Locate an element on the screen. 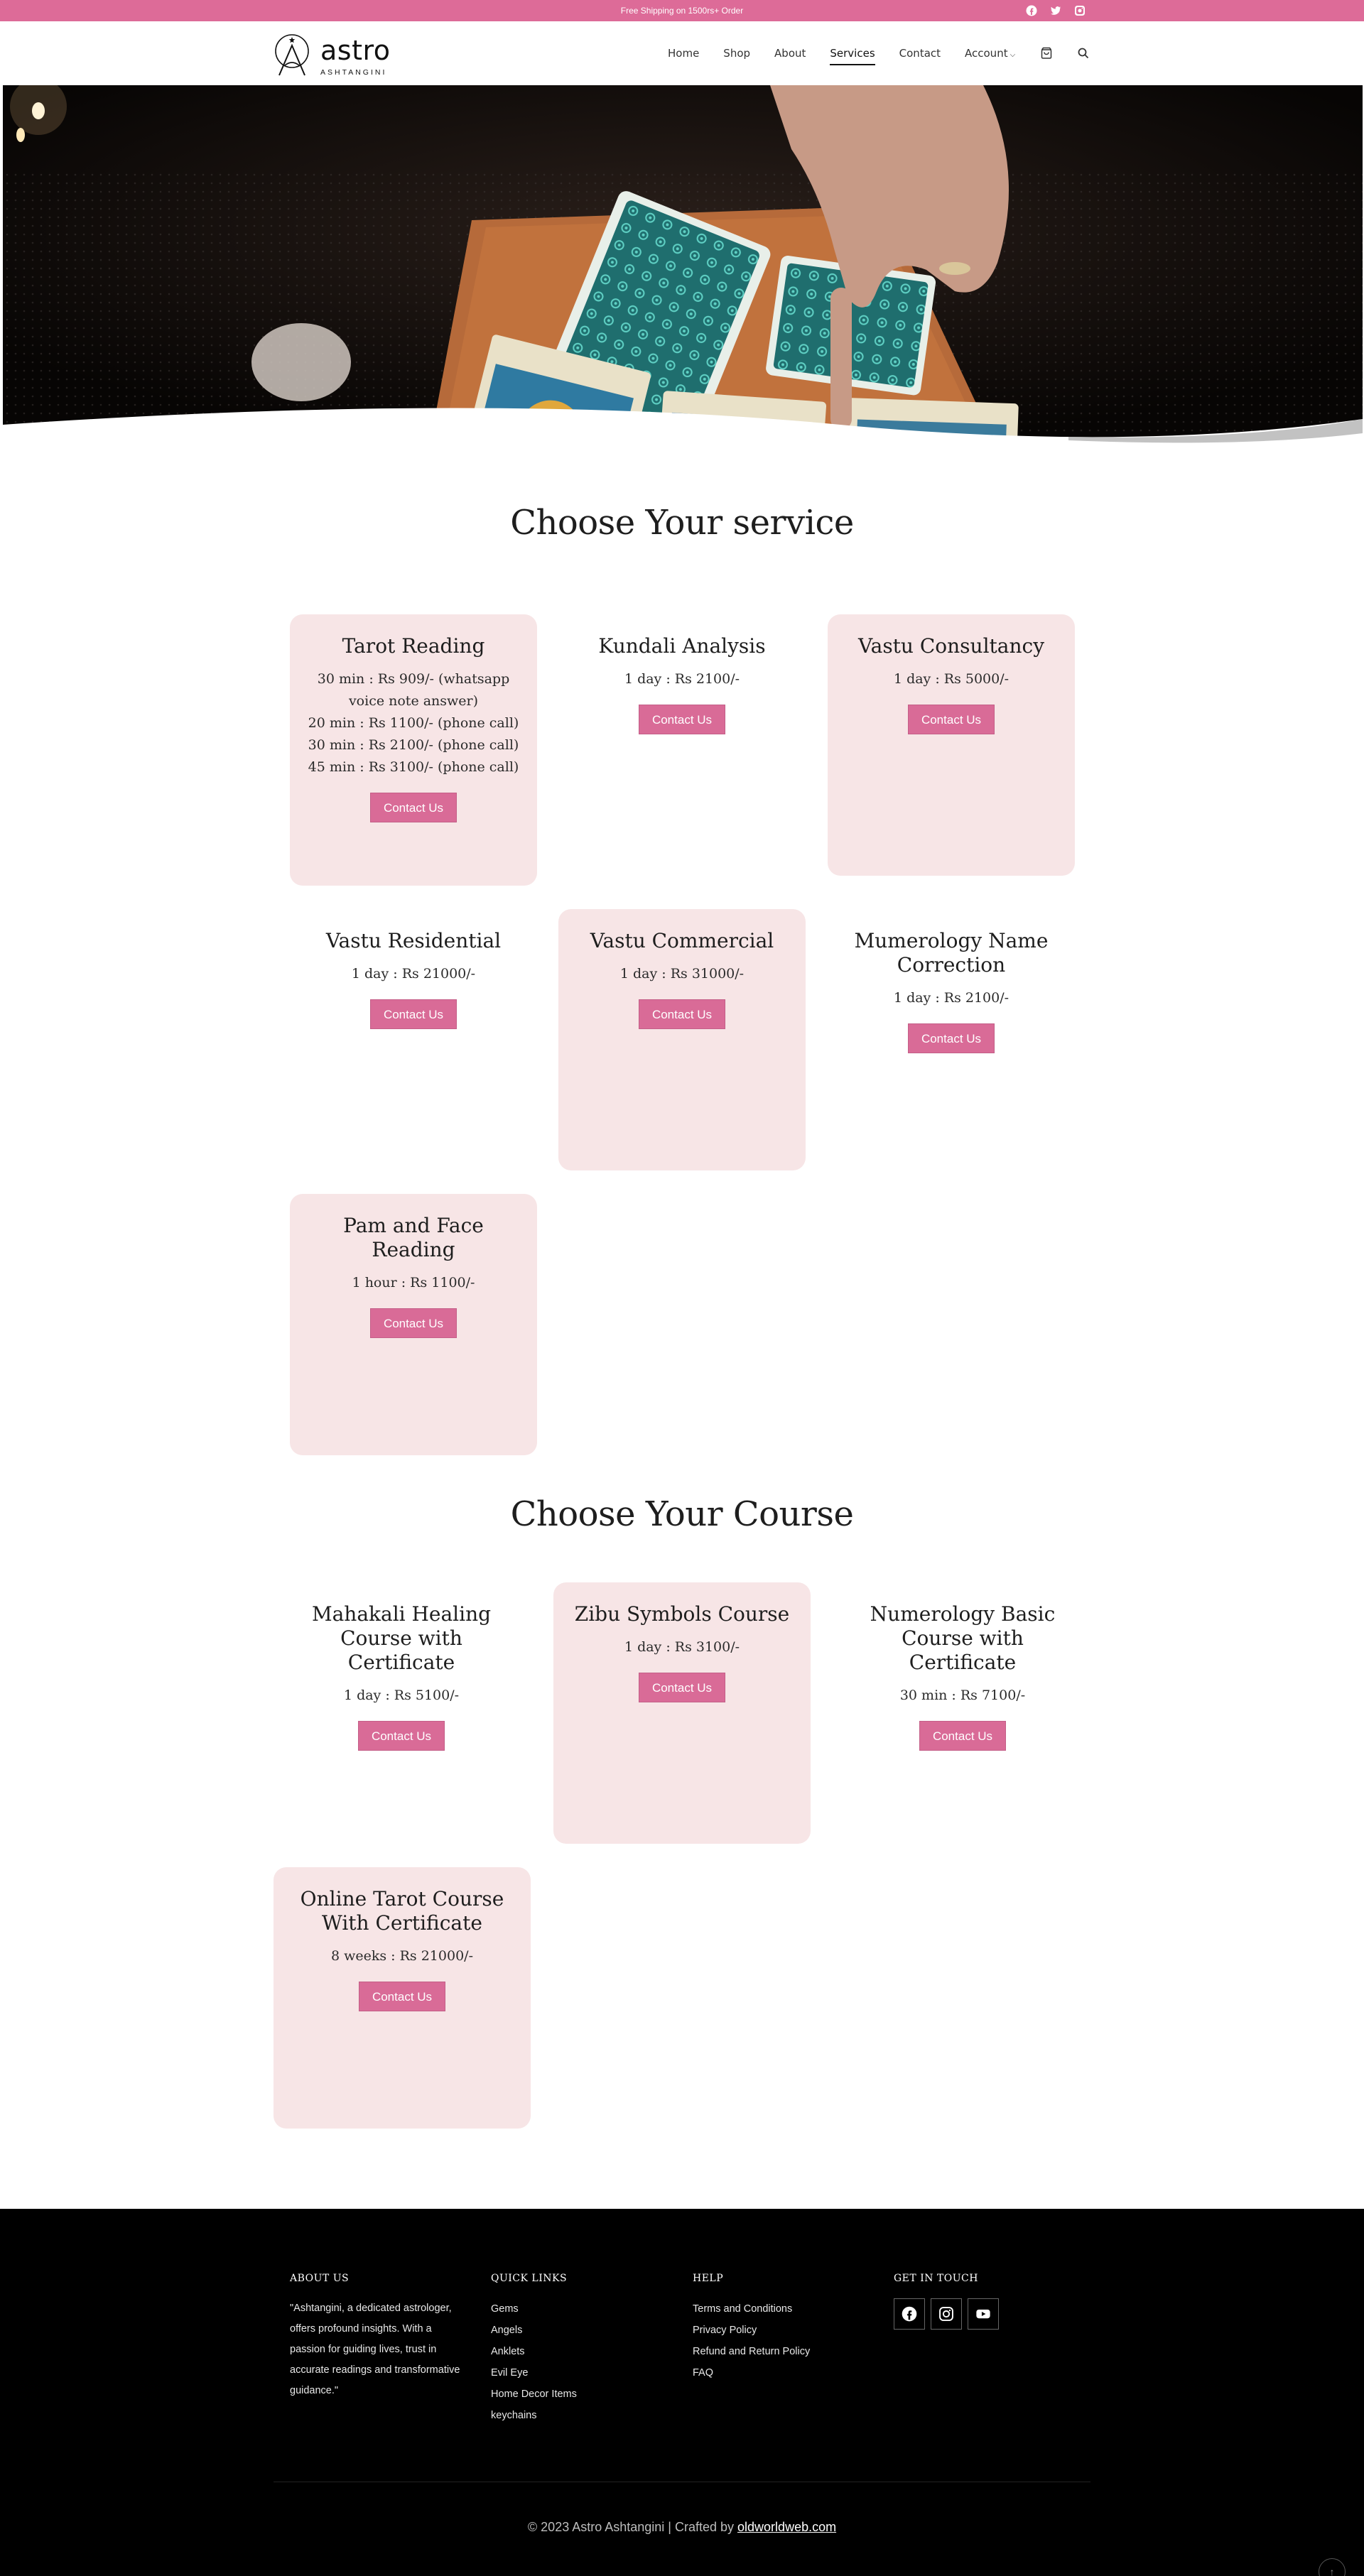  footer-contact: GET IN TOUCH is located at coordinates (947, 2301).